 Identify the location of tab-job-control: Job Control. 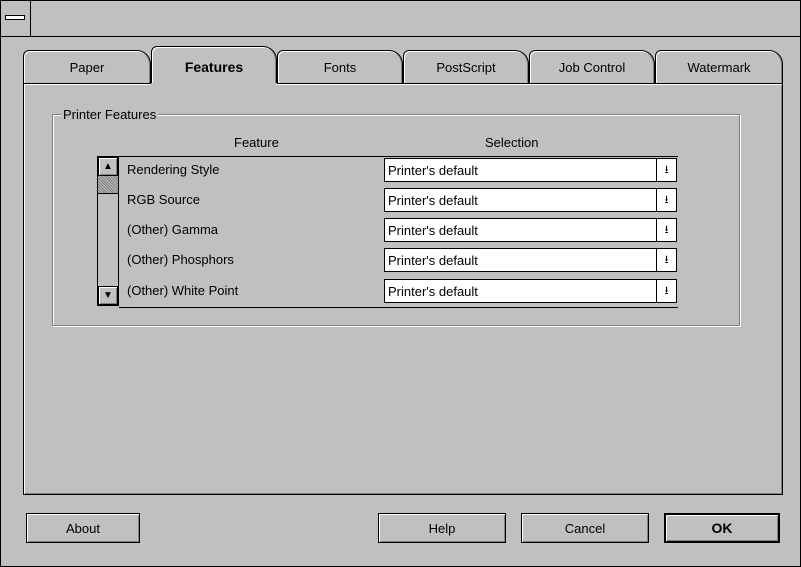
(592, 67).